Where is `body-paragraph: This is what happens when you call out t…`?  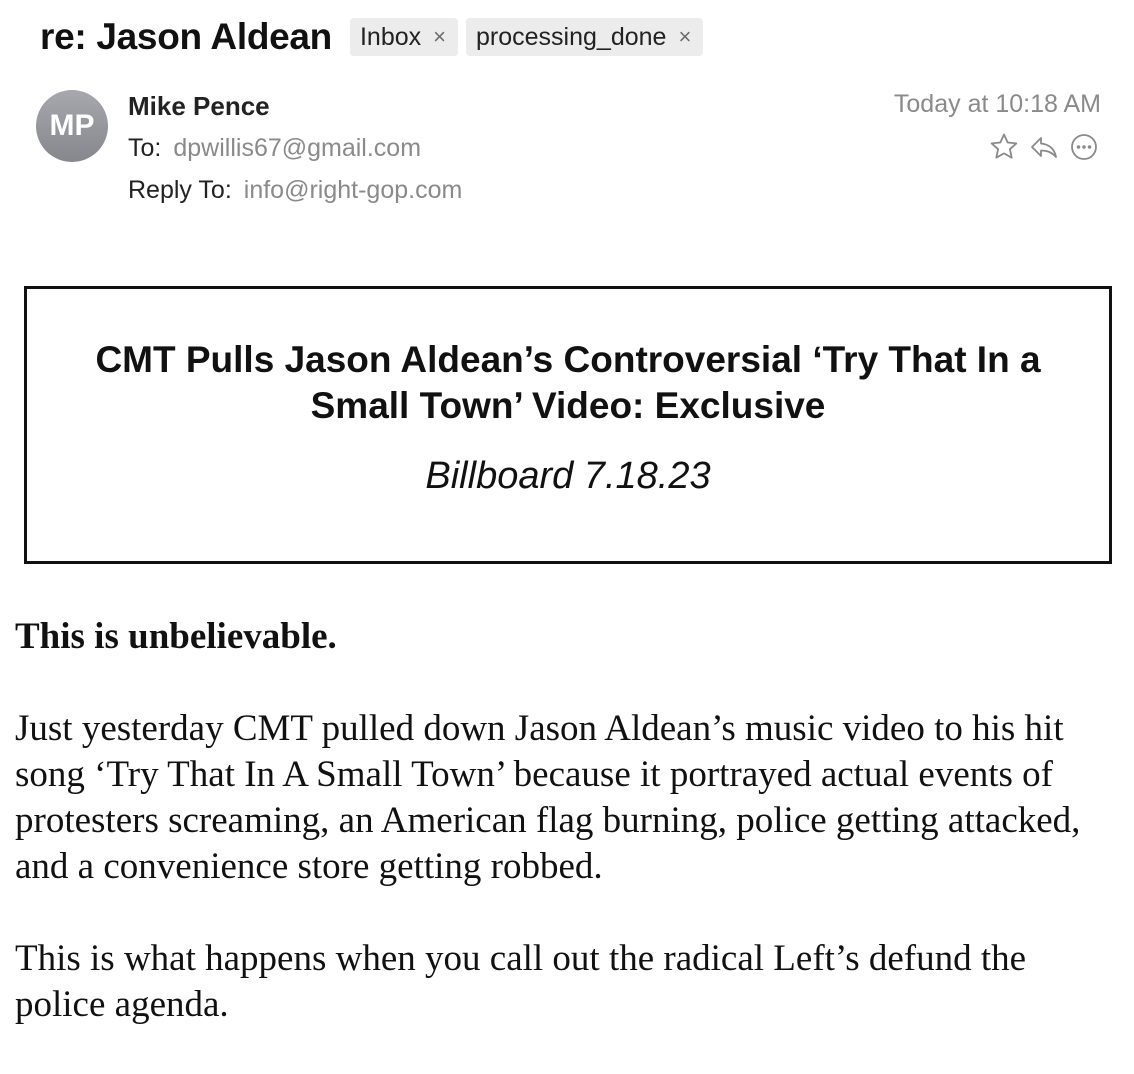 body-paragraph: This is what happens when you call out t… is located at coordinates (521, 981).